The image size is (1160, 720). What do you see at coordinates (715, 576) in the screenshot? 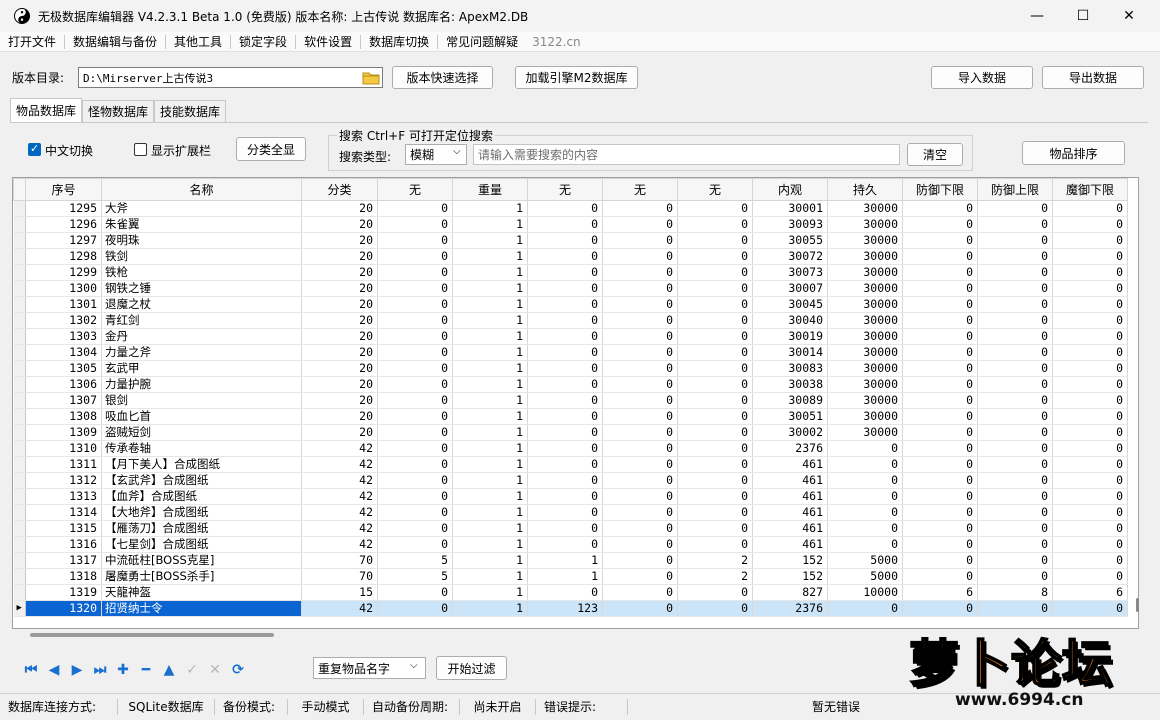
I see `table-cell: 2` at bounding box center [715, 576].